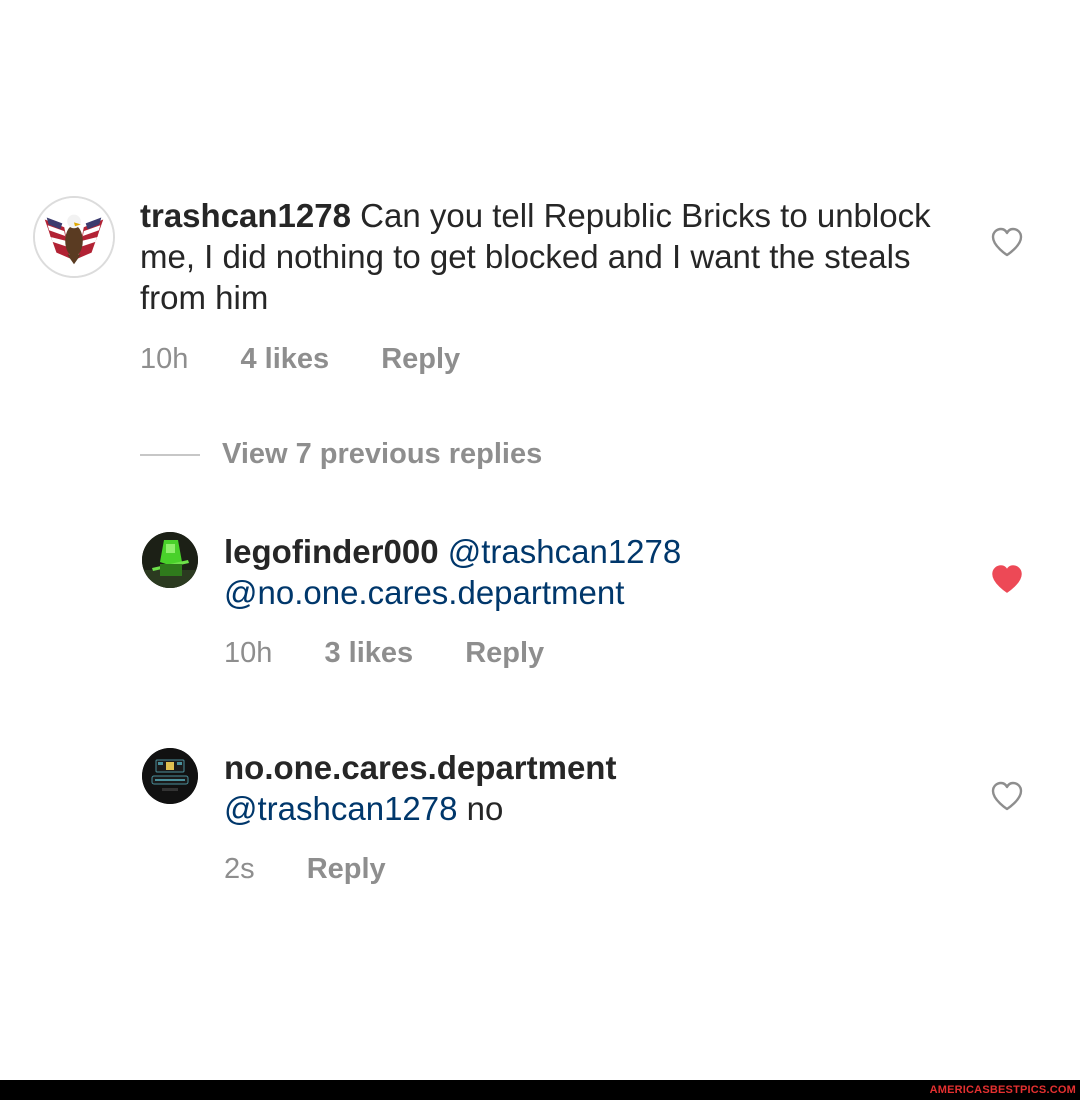  What do you see at coordinates (305, 869) in the screenshot?
I see `comment-meta: 2s Reply` at bounding box center [305, 869].